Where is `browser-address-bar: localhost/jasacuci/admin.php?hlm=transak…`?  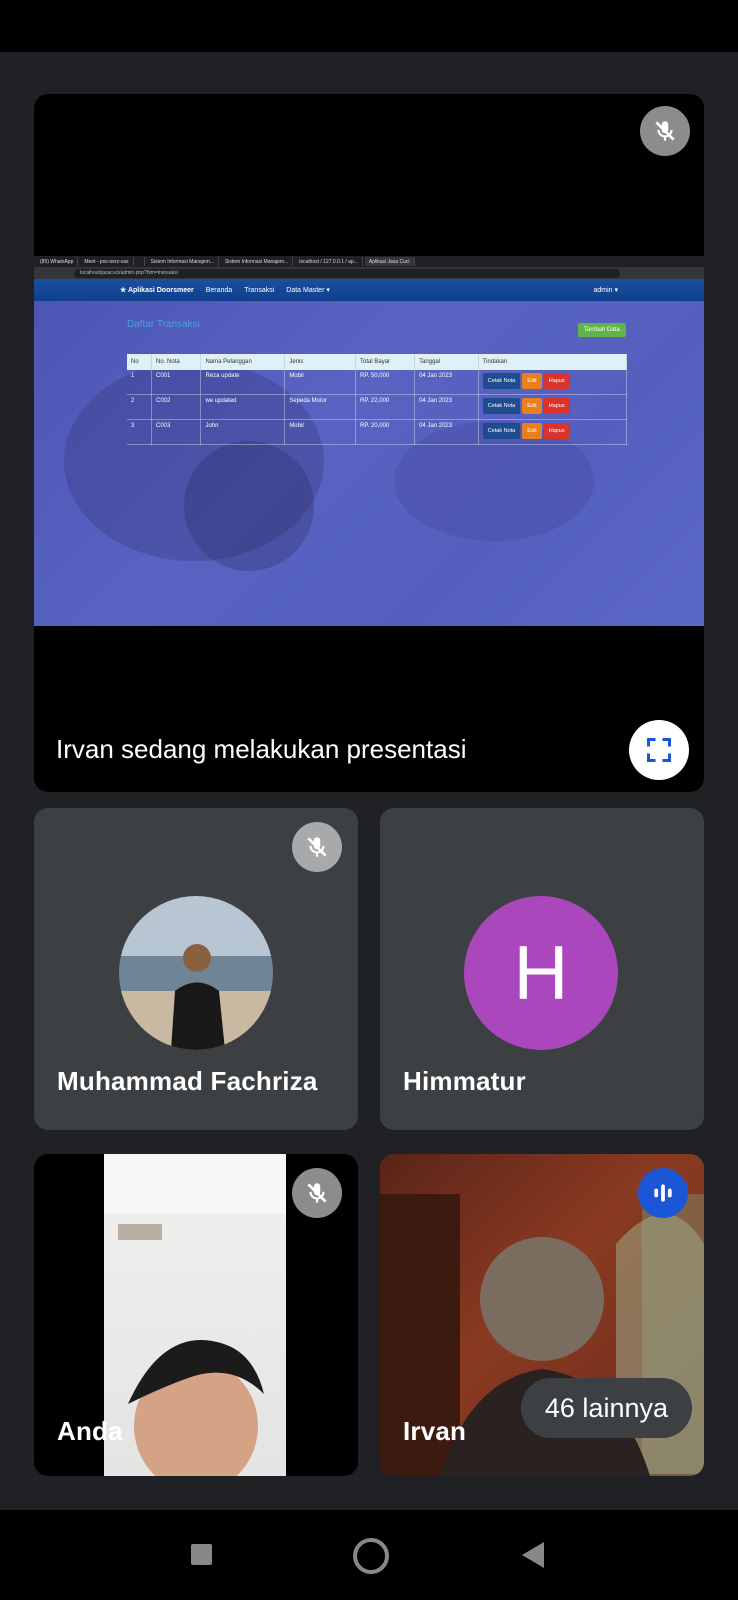
browser-address-bar: localhost/jasacuci/admin.php?hlm=transak… is located at coordinates (369, 273).